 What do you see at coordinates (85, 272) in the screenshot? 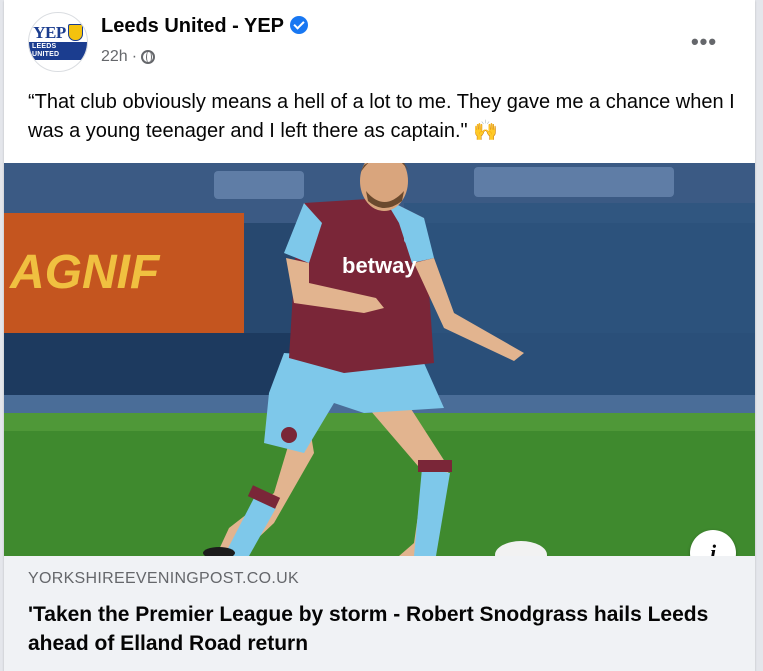
I see `svg-text: AGNIF` at bounding box center [85, 272].